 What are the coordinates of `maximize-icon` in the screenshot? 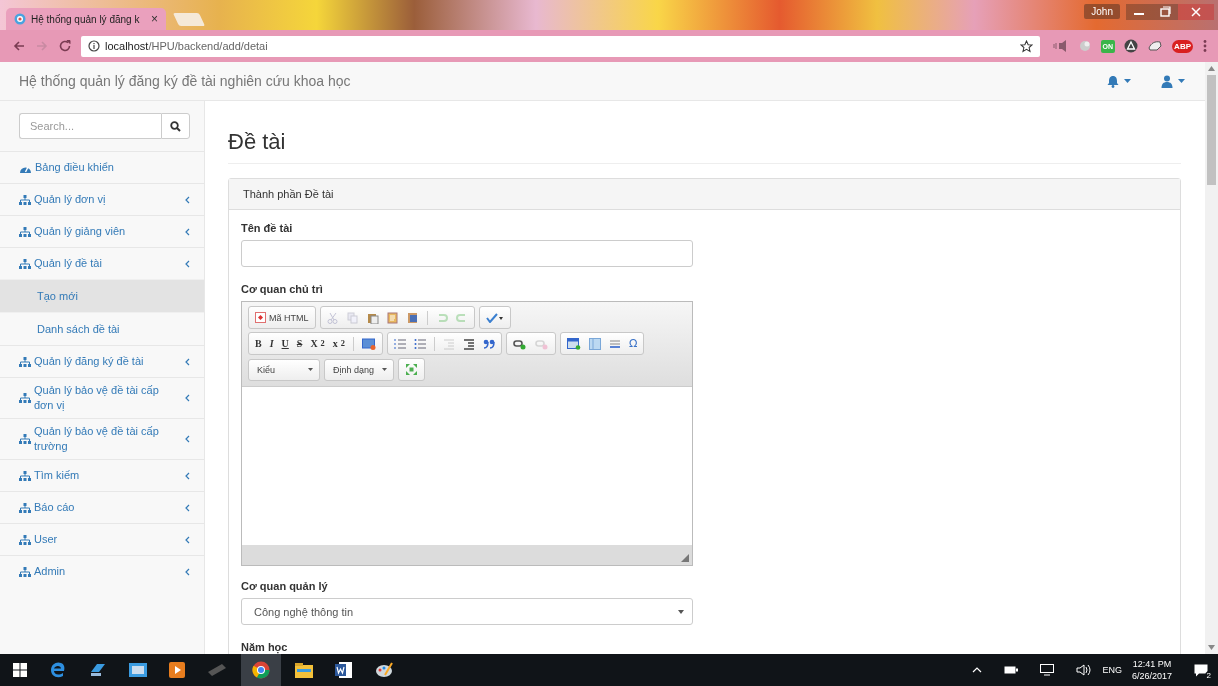 It's located at (411, 369).